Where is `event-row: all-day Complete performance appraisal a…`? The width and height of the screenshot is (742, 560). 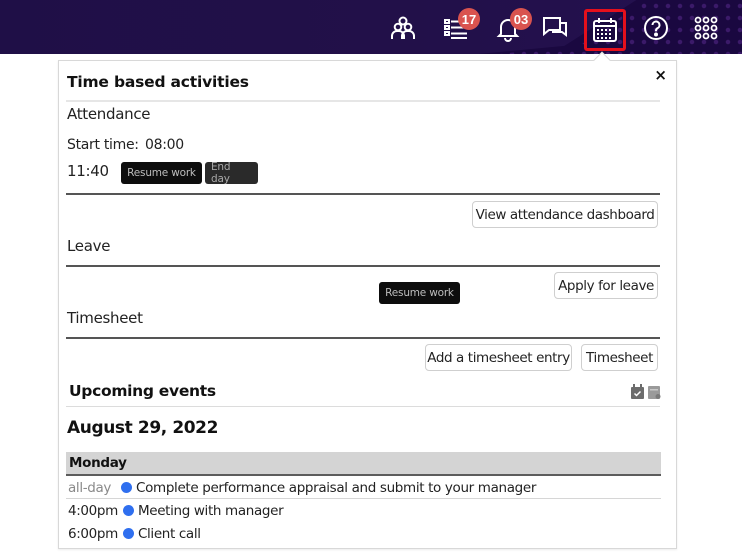
event-row: all-day Complete performance appraisal a… is located at coordinates (363, 487).